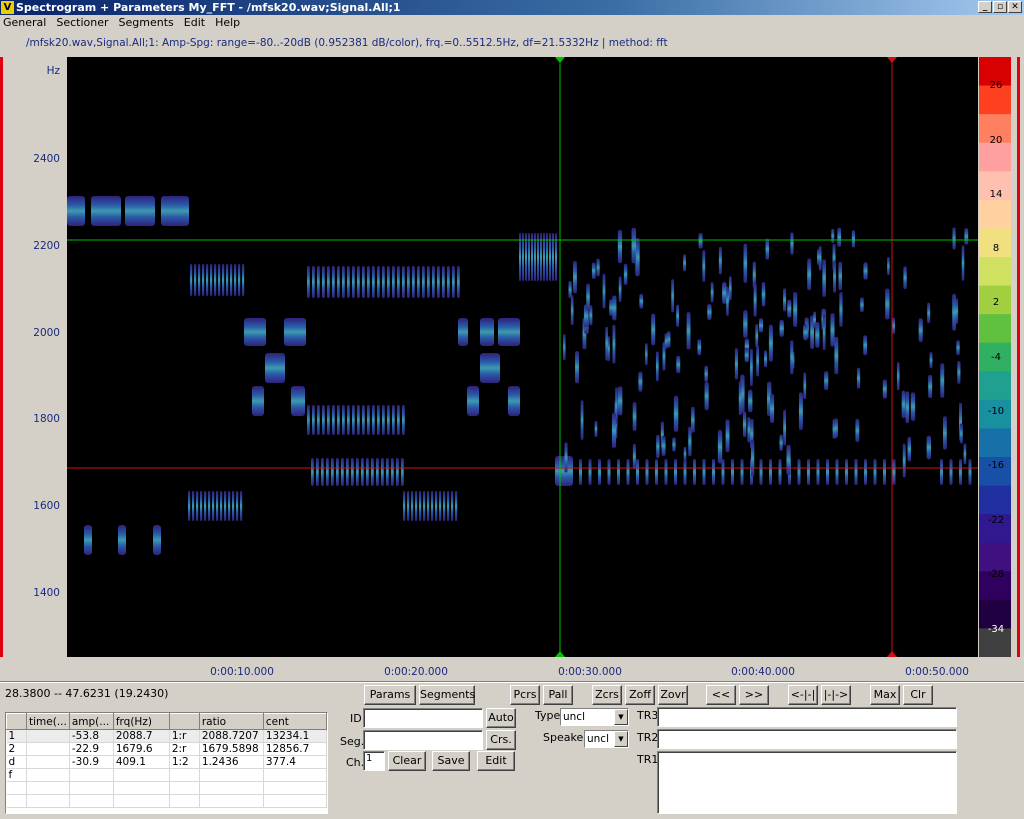  I want to click on pcrs-button: Pcrs, so click(525, 695).